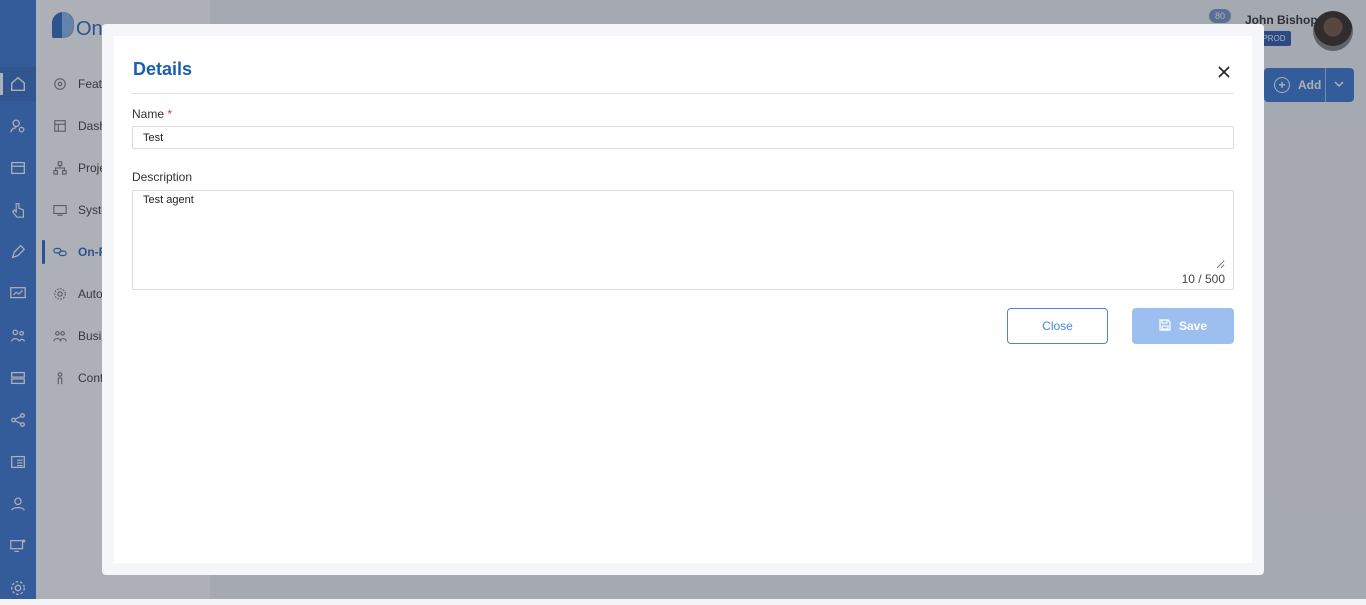 The width and height of the screenshot is (1366, 605). What do you see at coordinates (1224, 72) in the screenshot?
I see `close-icon` at bounding box center [1224, 72].